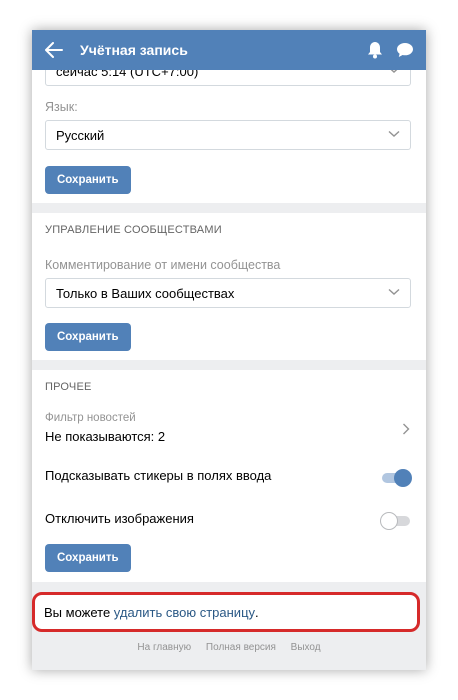 The height and width of the screenshot is (700, 458). What do you see at coordinates (229, 50) in the screenshot?
I see `app-header: Учётная запись` at bounding box center [229, 50].